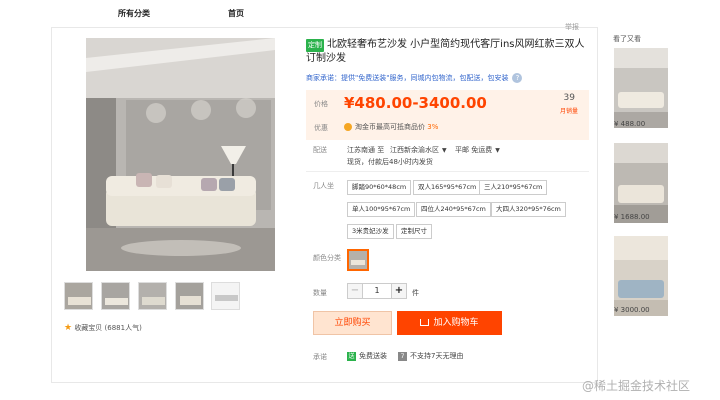  I want to click on spec-option: 3米贵妃沙发, so click(370, 231).